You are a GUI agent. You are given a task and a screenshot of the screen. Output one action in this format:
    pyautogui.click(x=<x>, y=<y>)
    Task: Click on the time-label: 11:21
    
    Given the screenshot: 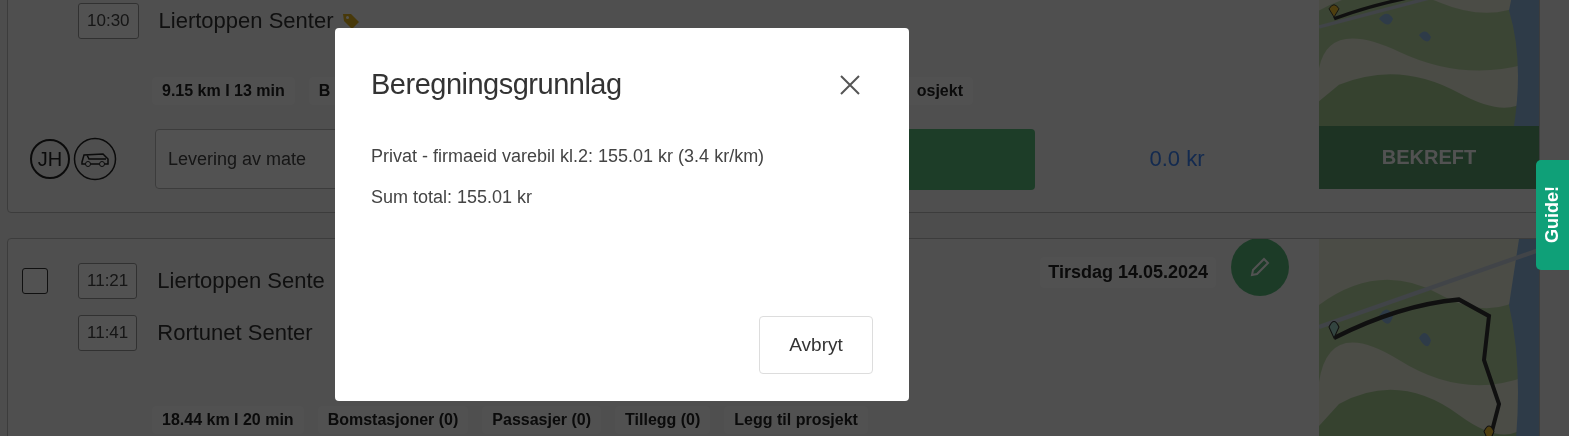 What is the action you would take?
    pyautogui.click(x=108, y=281)
    